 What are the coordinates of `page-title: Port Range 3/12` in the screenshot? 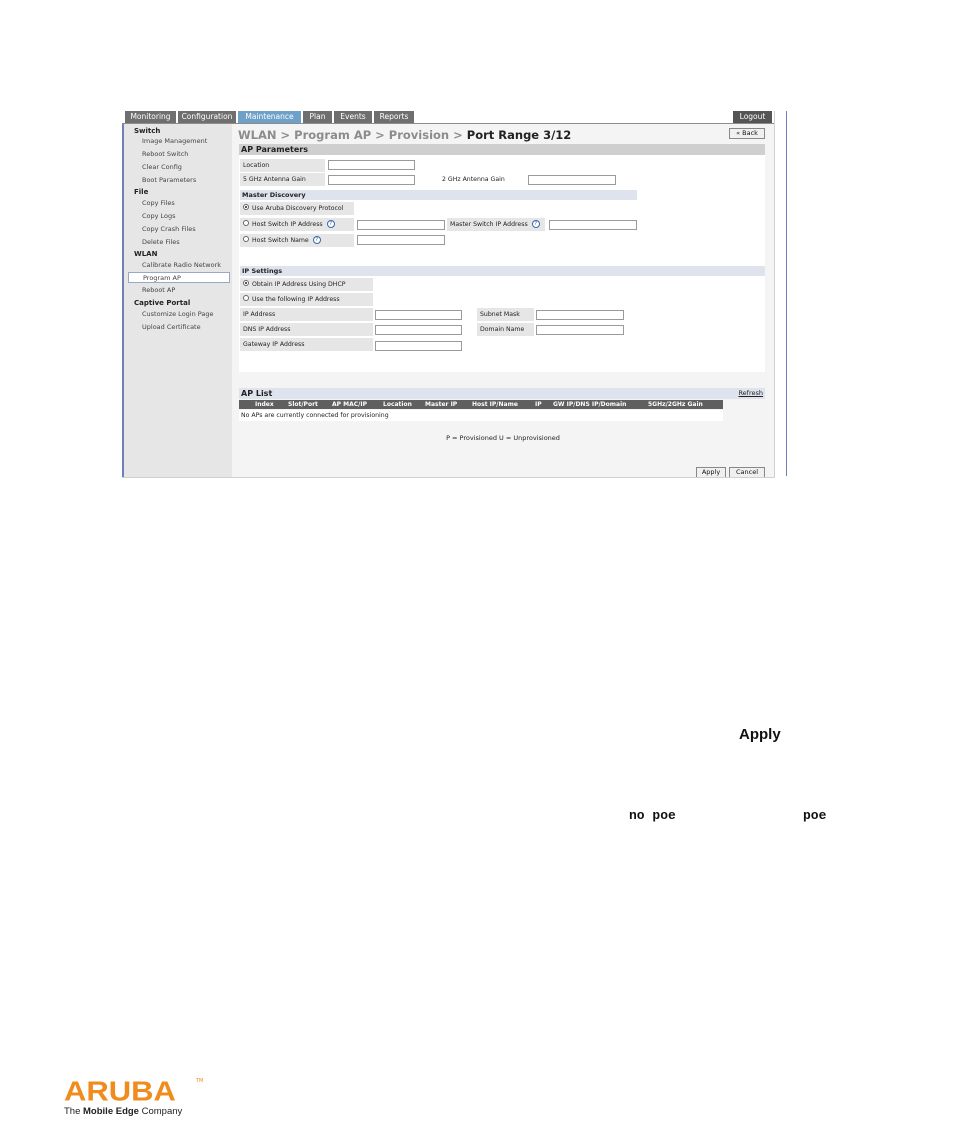 It's located at (519, 135).